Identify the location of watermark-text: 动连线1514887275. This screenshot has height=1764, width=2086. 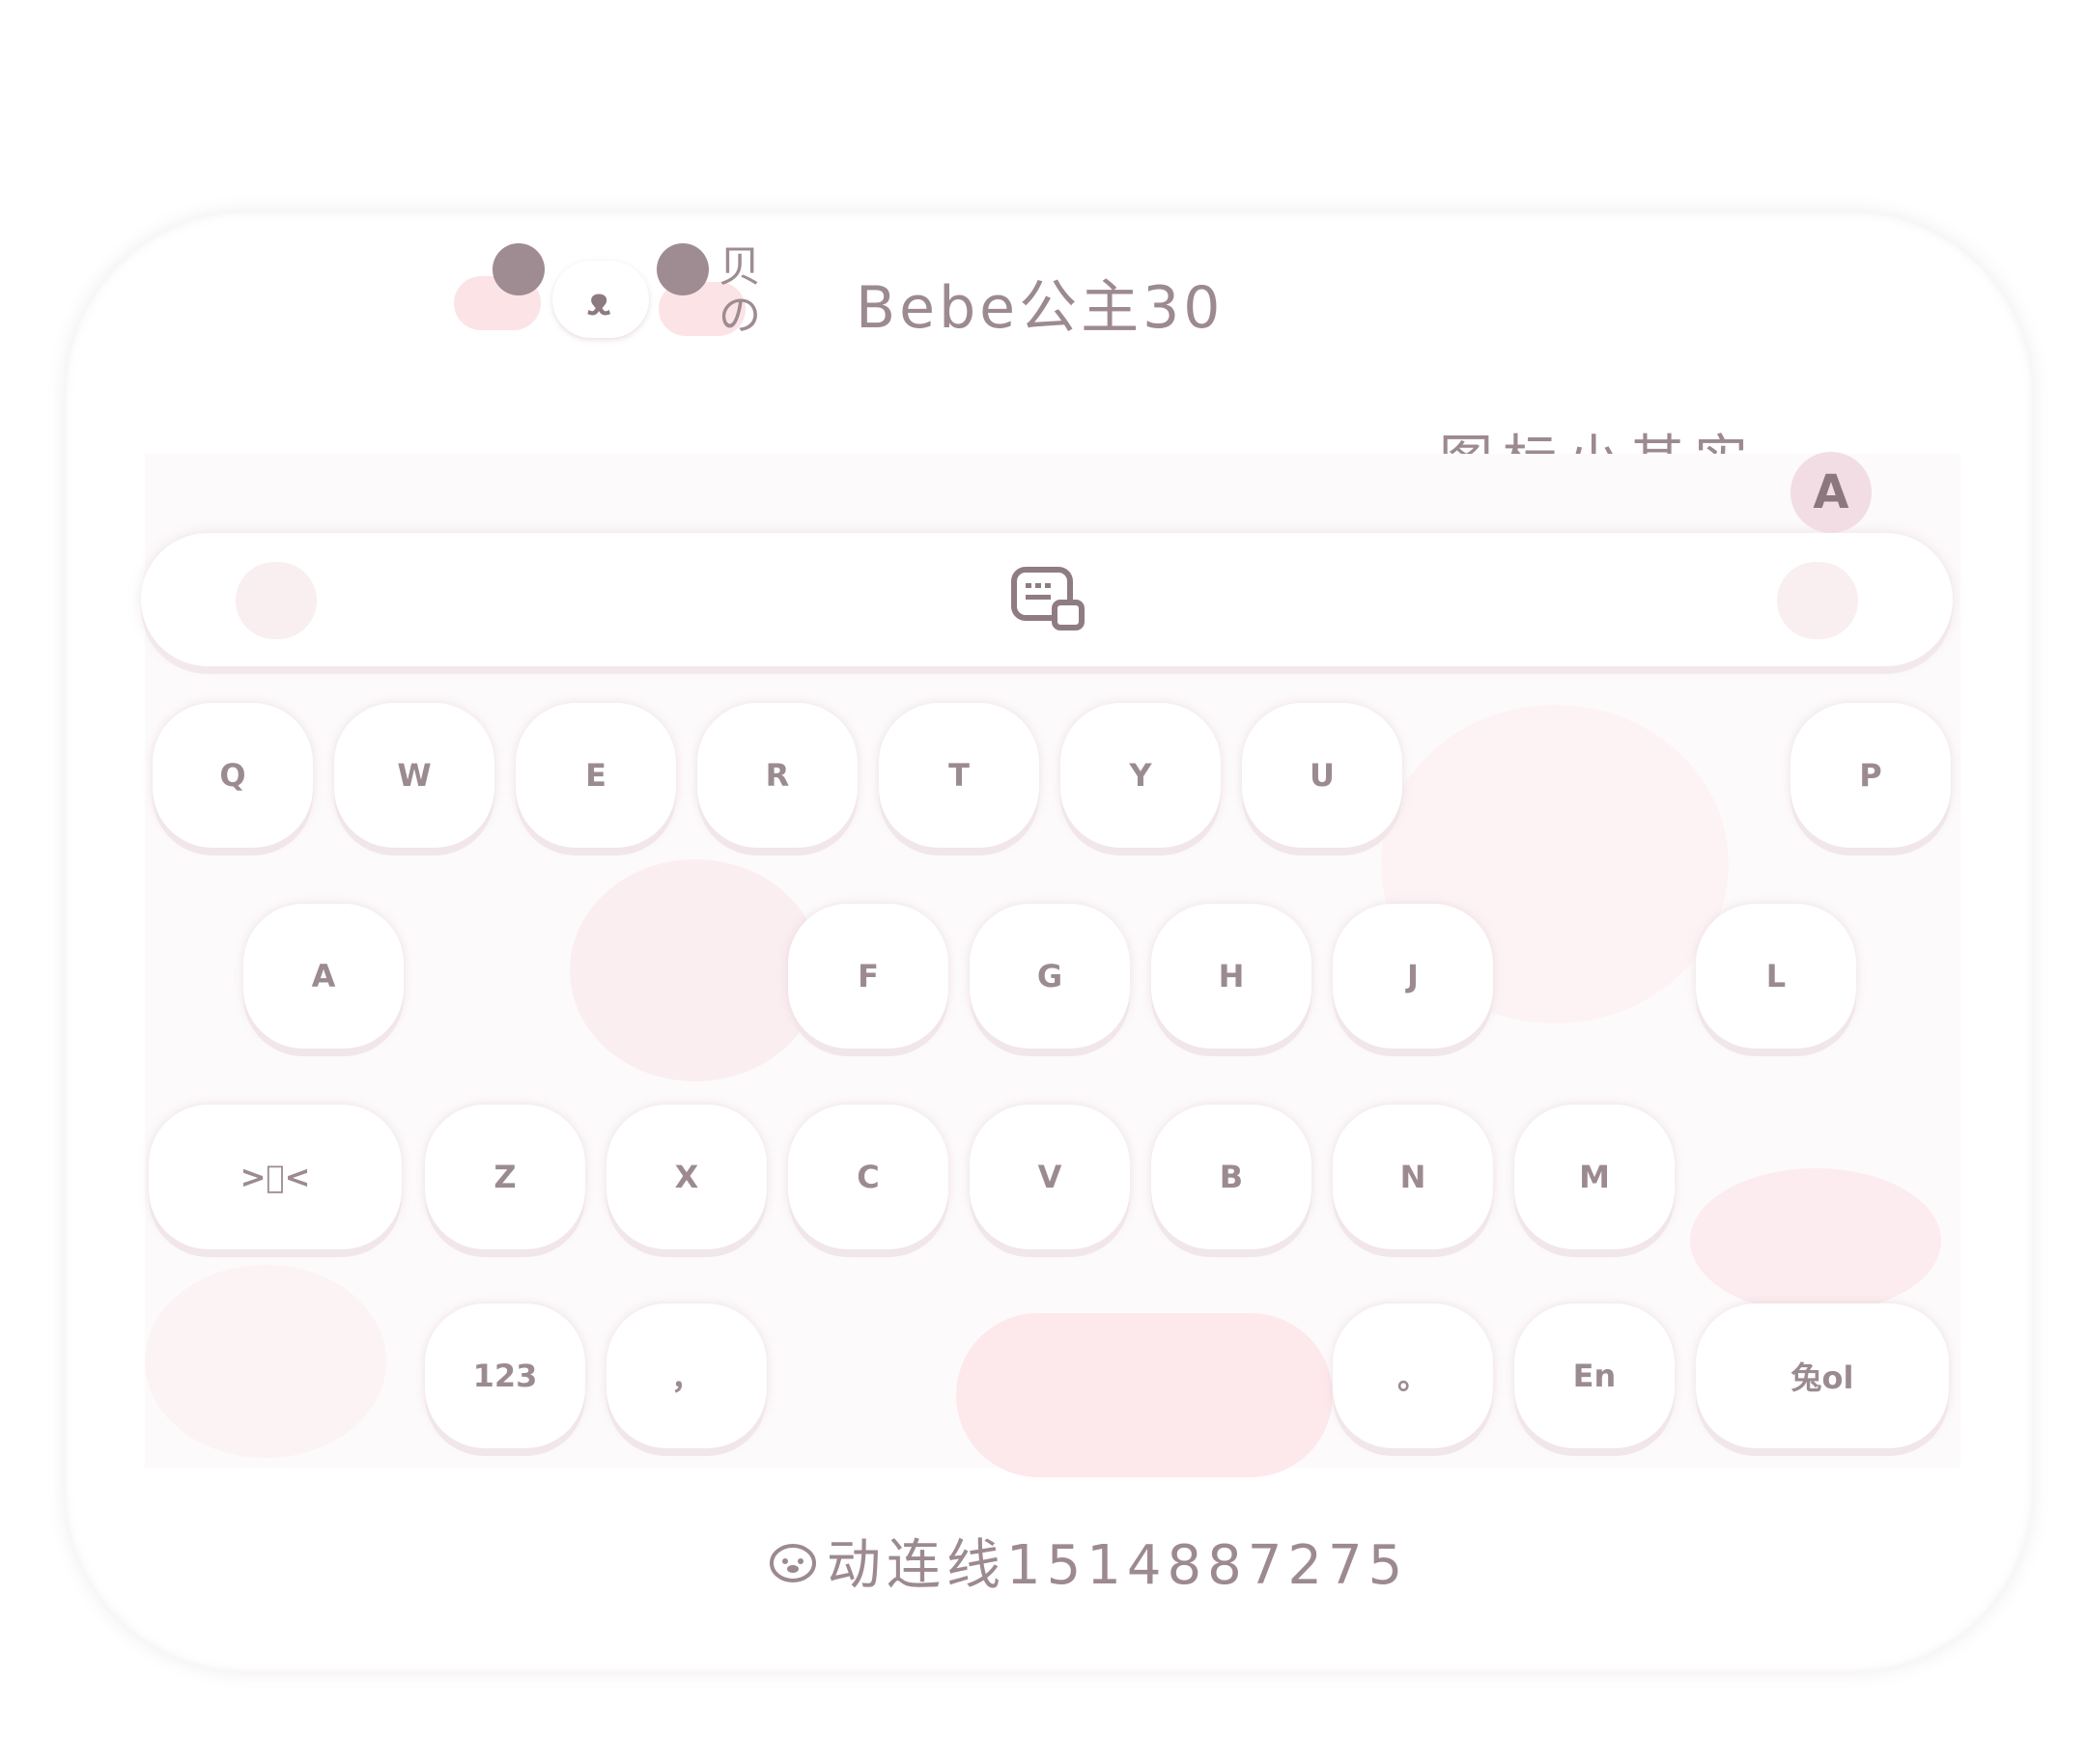
(1118, 1566).